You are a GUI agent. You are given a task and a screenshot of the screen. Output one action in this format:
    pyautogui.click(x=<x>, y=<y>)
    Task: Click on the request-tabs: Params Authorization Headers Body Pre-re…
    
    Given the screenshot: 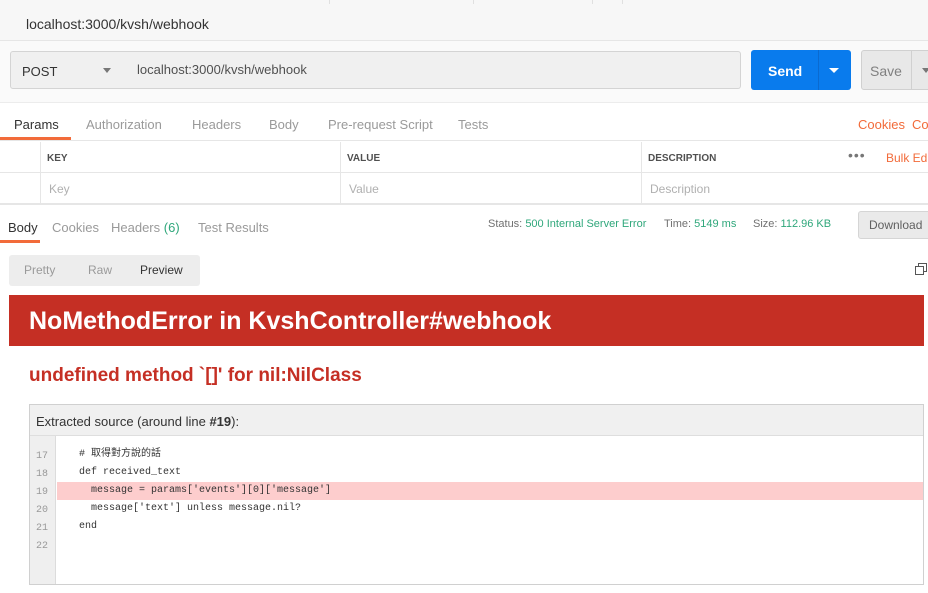 What is the action you would take?
    pyautogui.click(x=464, y=122)
    